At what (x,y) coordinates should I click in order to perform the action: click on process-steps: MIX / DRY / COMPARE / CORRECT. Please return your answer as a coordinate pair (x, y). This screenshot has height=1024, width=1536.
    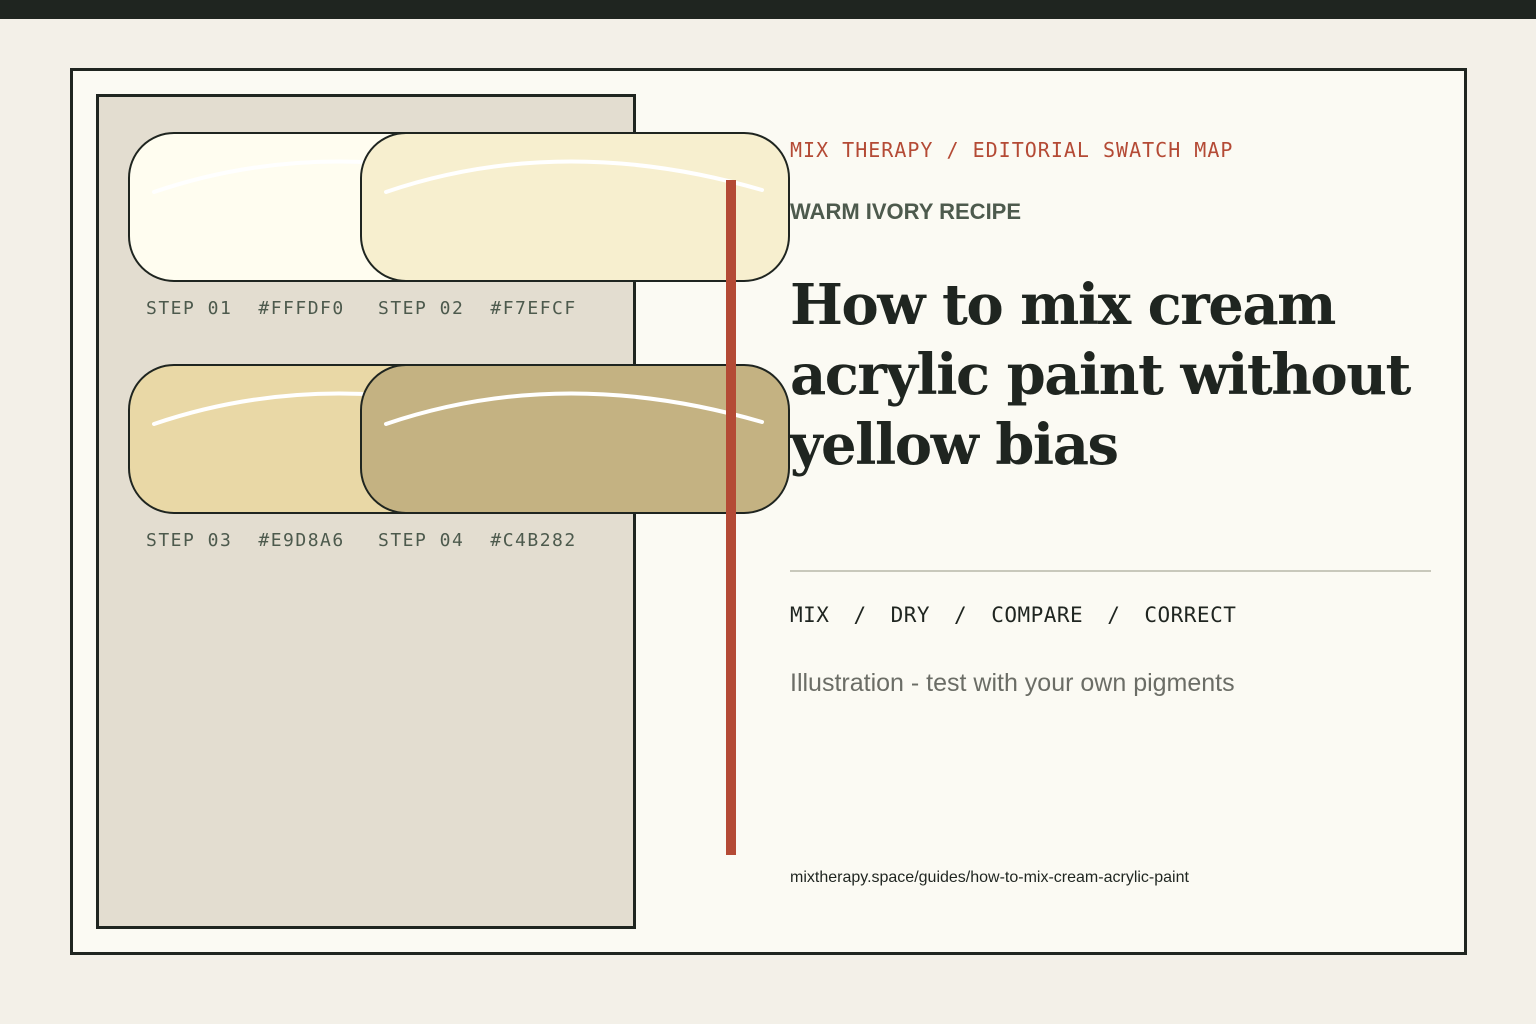
    Looking at the image, I should click on (1013, 615).